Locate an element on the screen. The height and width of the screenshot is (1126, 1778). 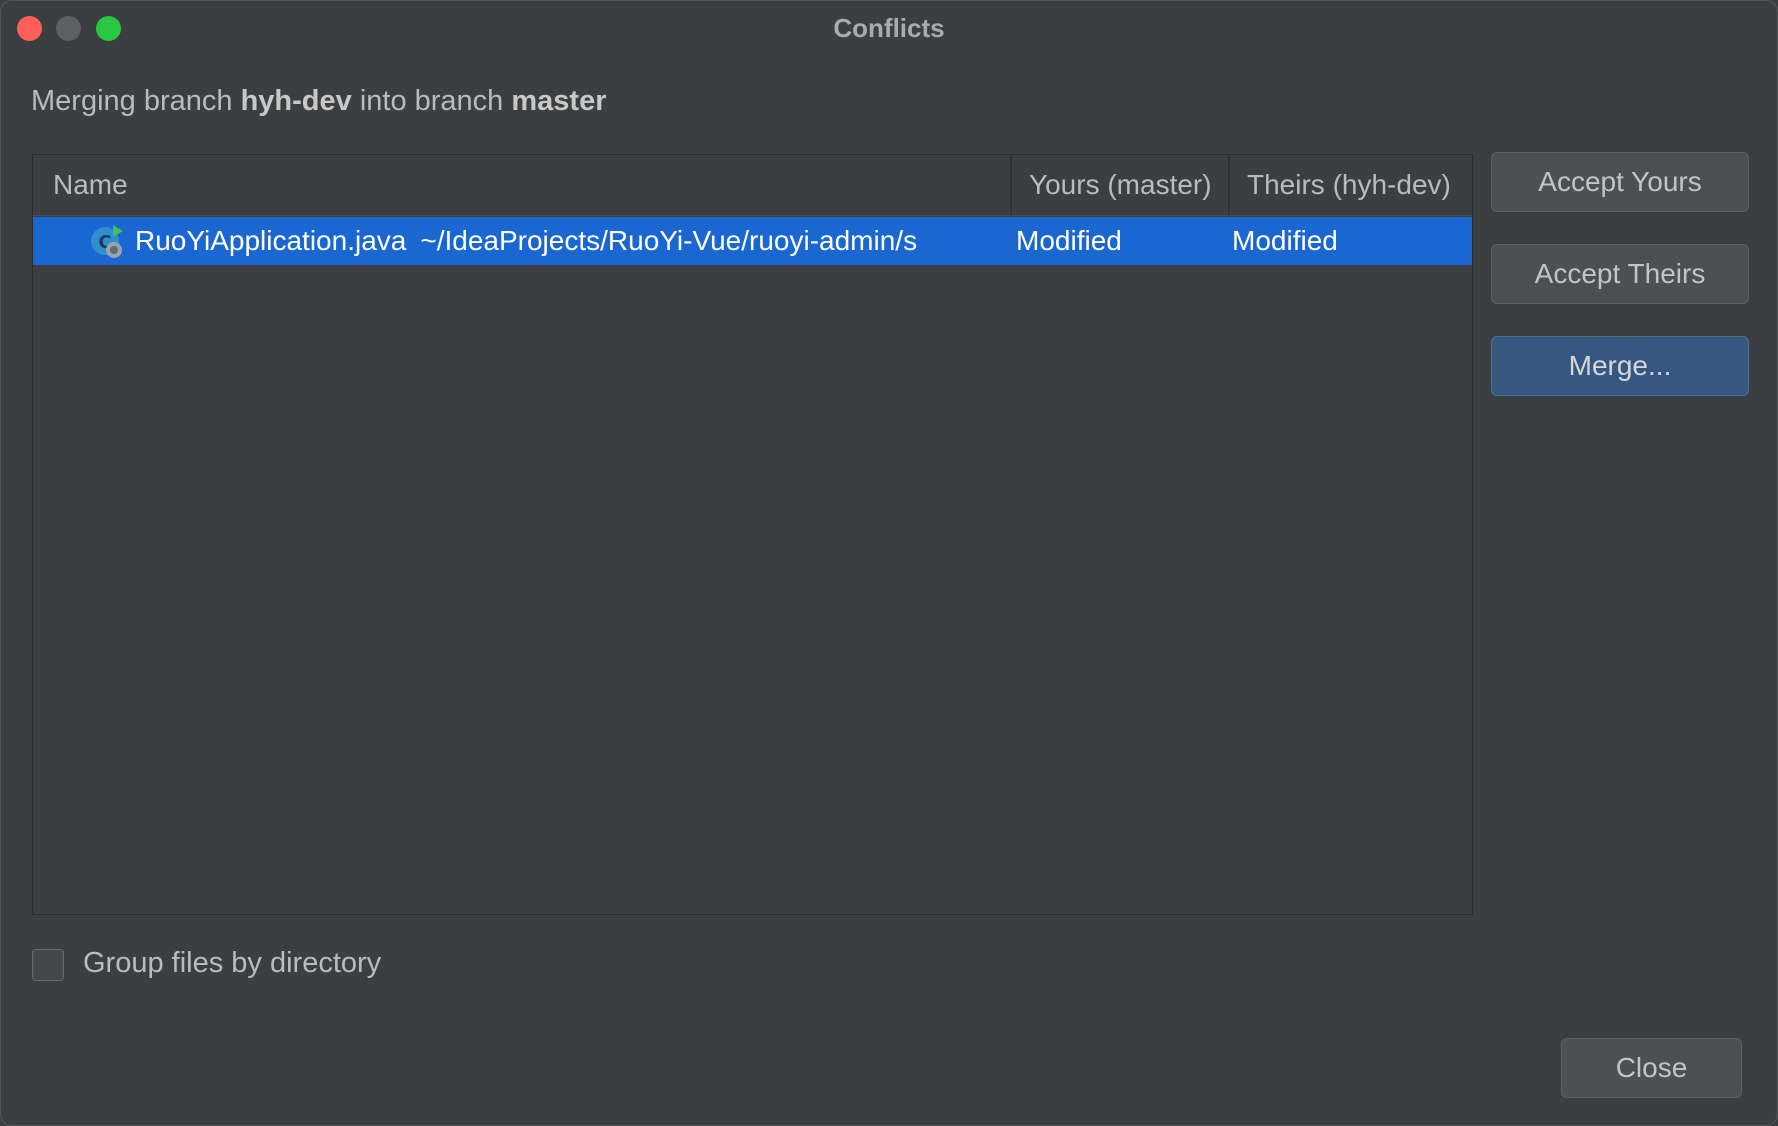
accept-theirs-button: Accept Theirs is located at coordinates (1620, 274).